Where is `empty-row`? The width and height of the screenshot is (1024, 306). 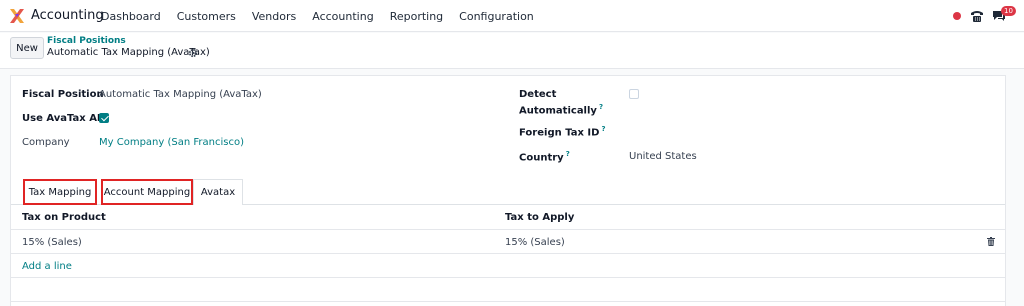 empty-row is located at coordinates (508, 290).